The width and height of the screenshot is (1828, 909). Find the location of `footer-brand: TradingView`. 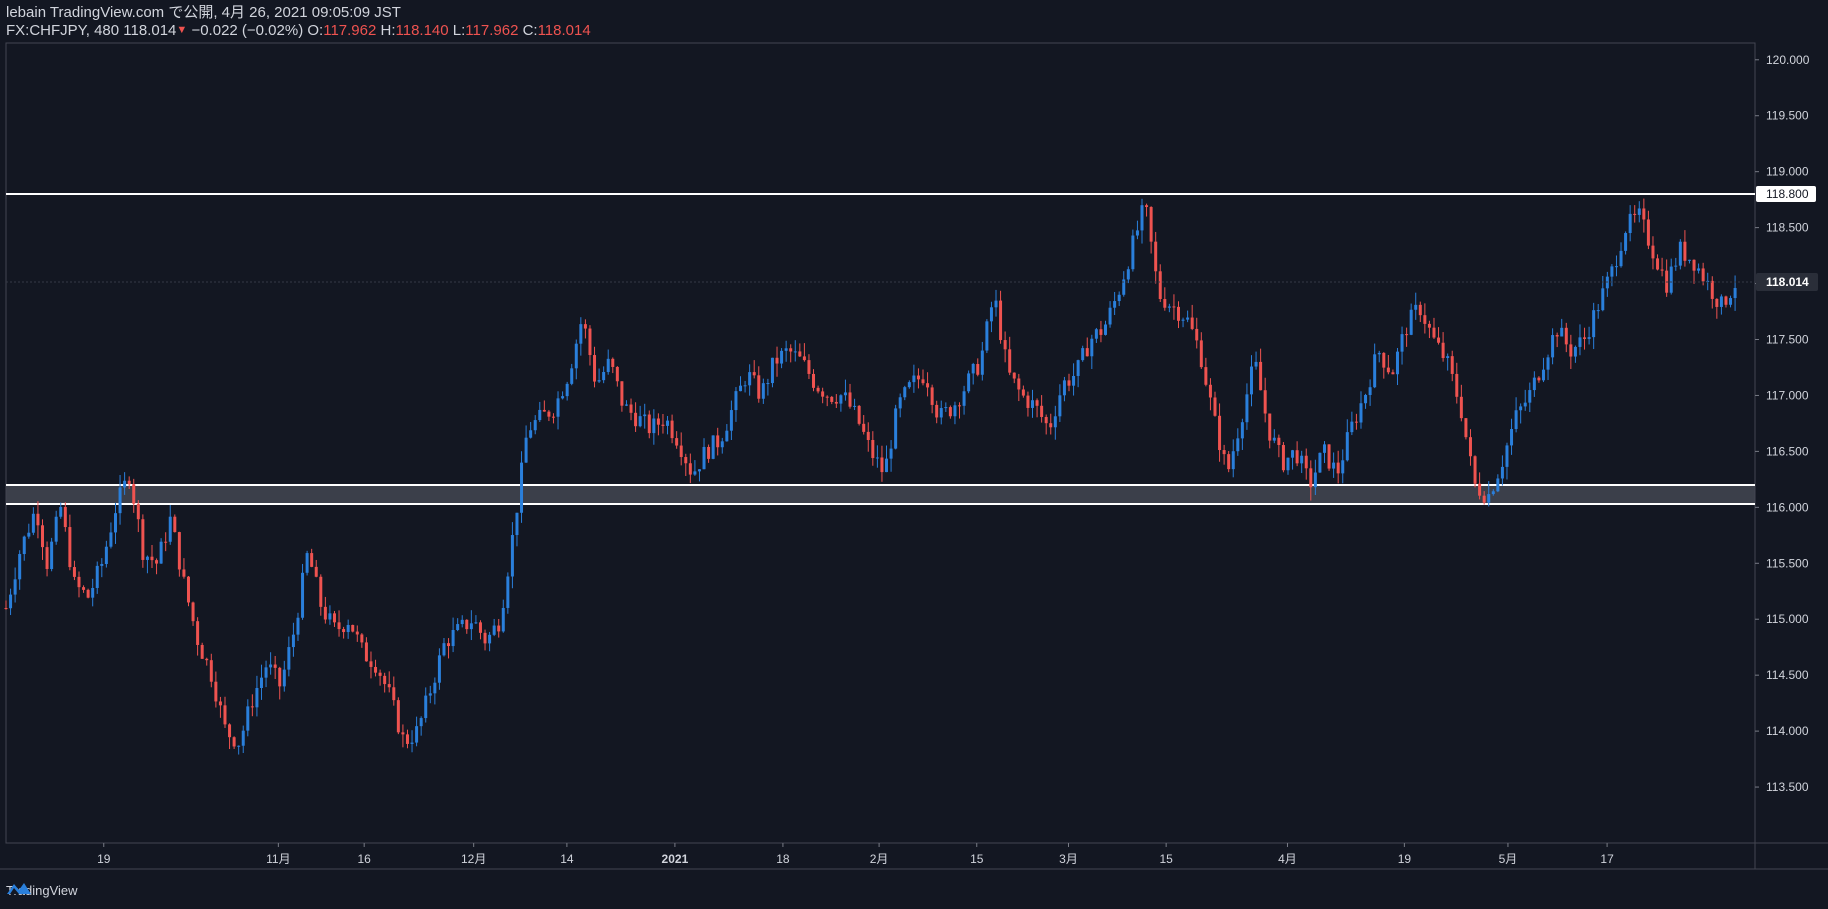

footer-brand: TradingView is located at coordinates (42, 890).